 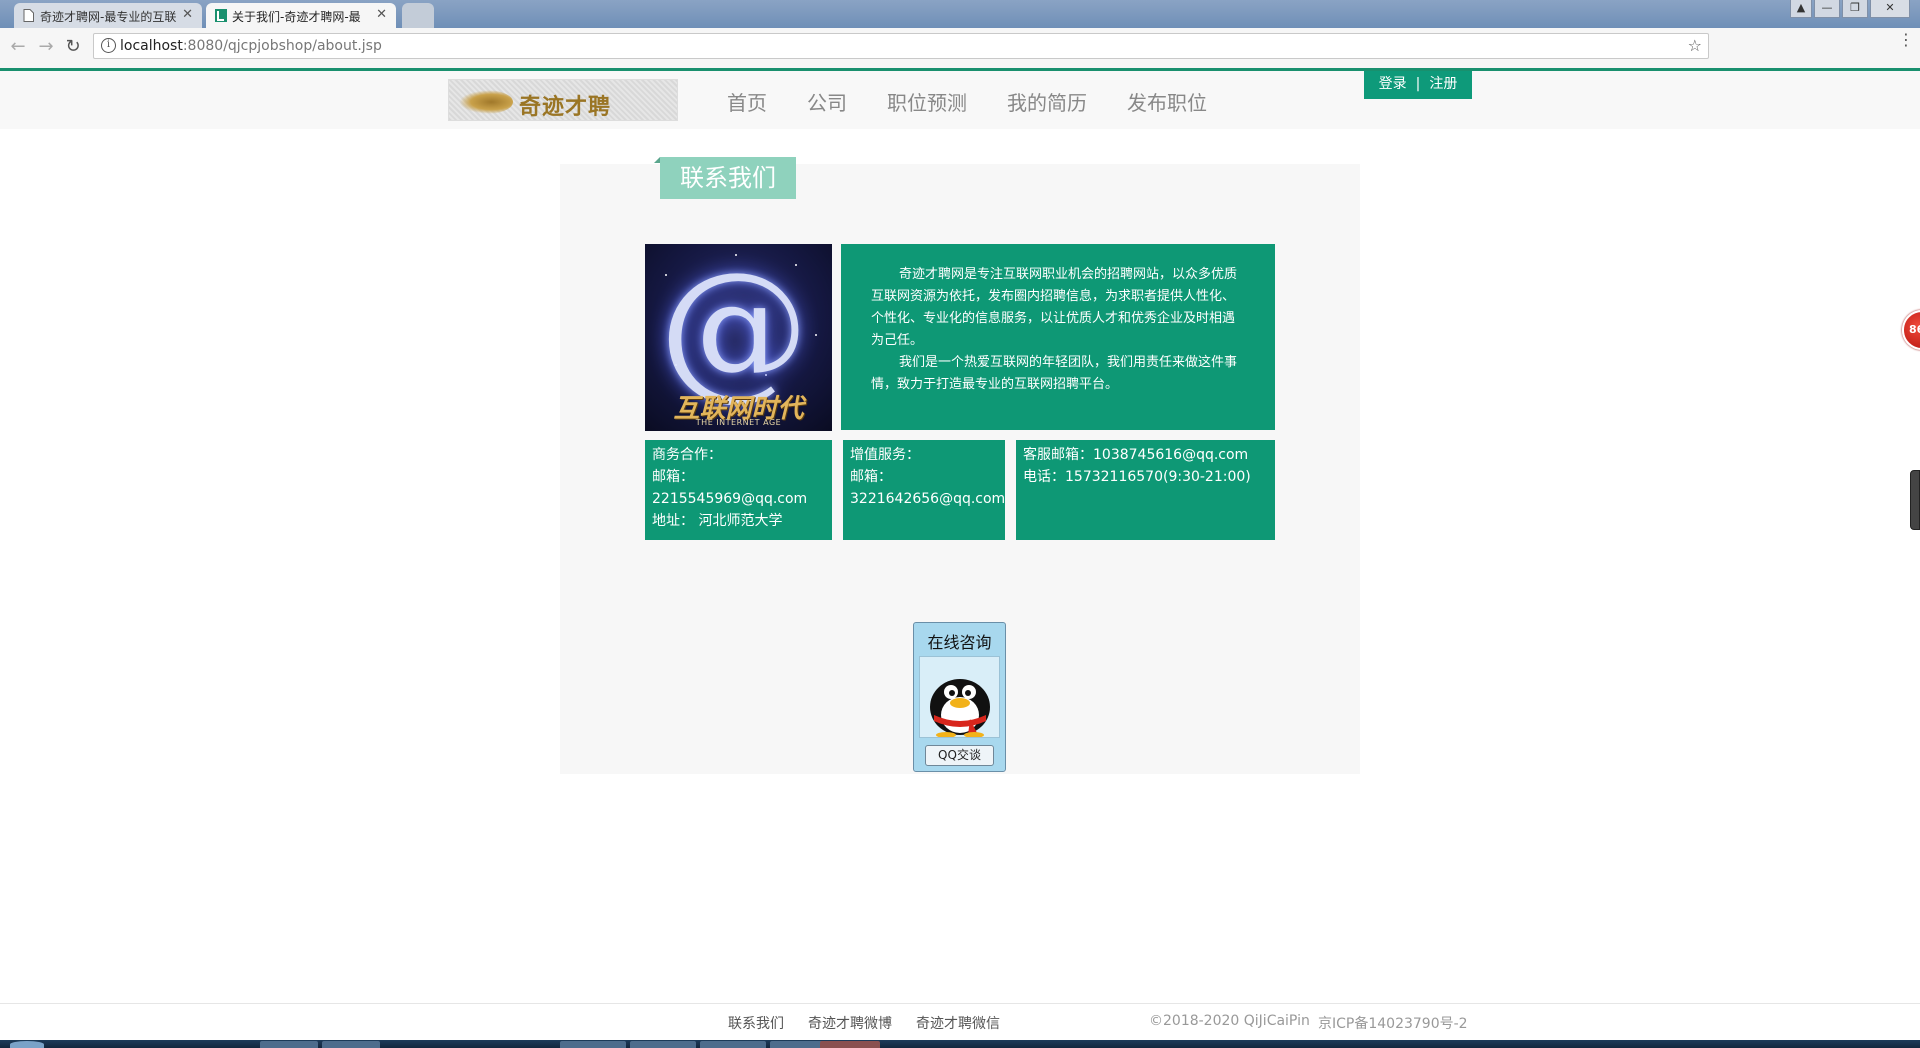 What do you see at coordinates (565, 107) in the screenshot?
I see `logo-text: 奇迹才聘` at bounding box center [565, 107].